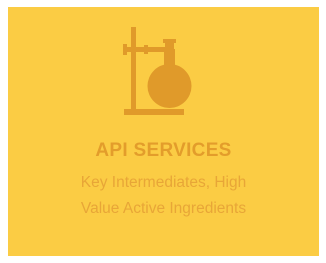  What do you see at coordinates (163, 150) in the screenshot?
I see `card-title: API SERVICES` at bounding box center [163, 150].